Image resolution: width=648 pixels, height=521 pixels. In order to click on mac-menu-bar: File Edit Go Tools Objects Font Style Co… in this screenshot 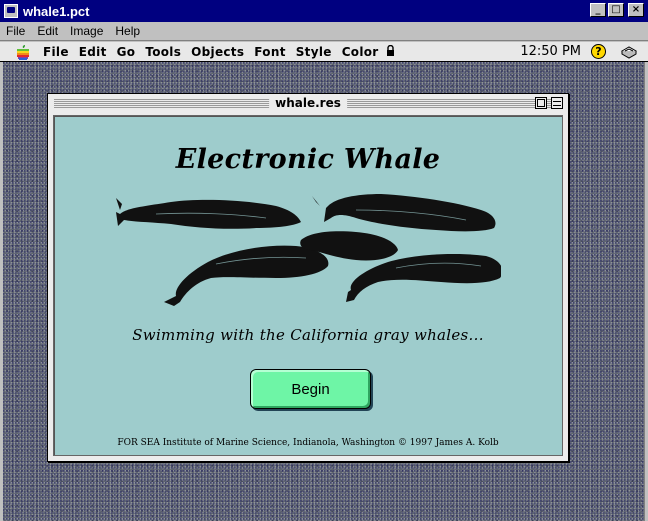, I will do `click(324, 52)`.